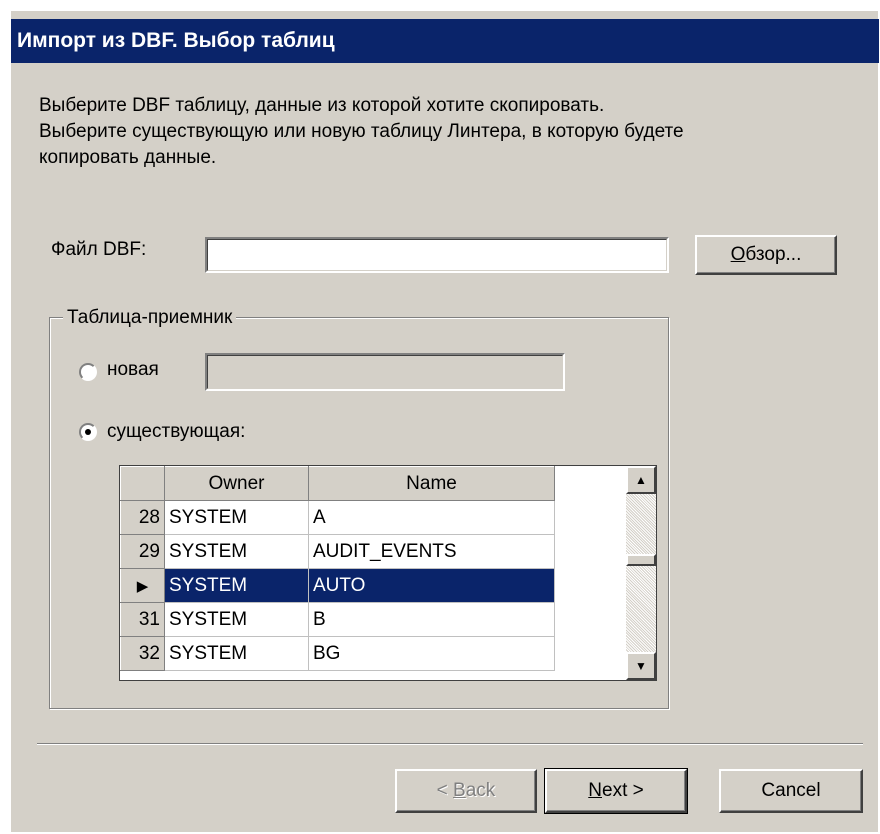  I want to click on table-row-selected: ▶ SYSTEM AUTO, so click(337, 585).